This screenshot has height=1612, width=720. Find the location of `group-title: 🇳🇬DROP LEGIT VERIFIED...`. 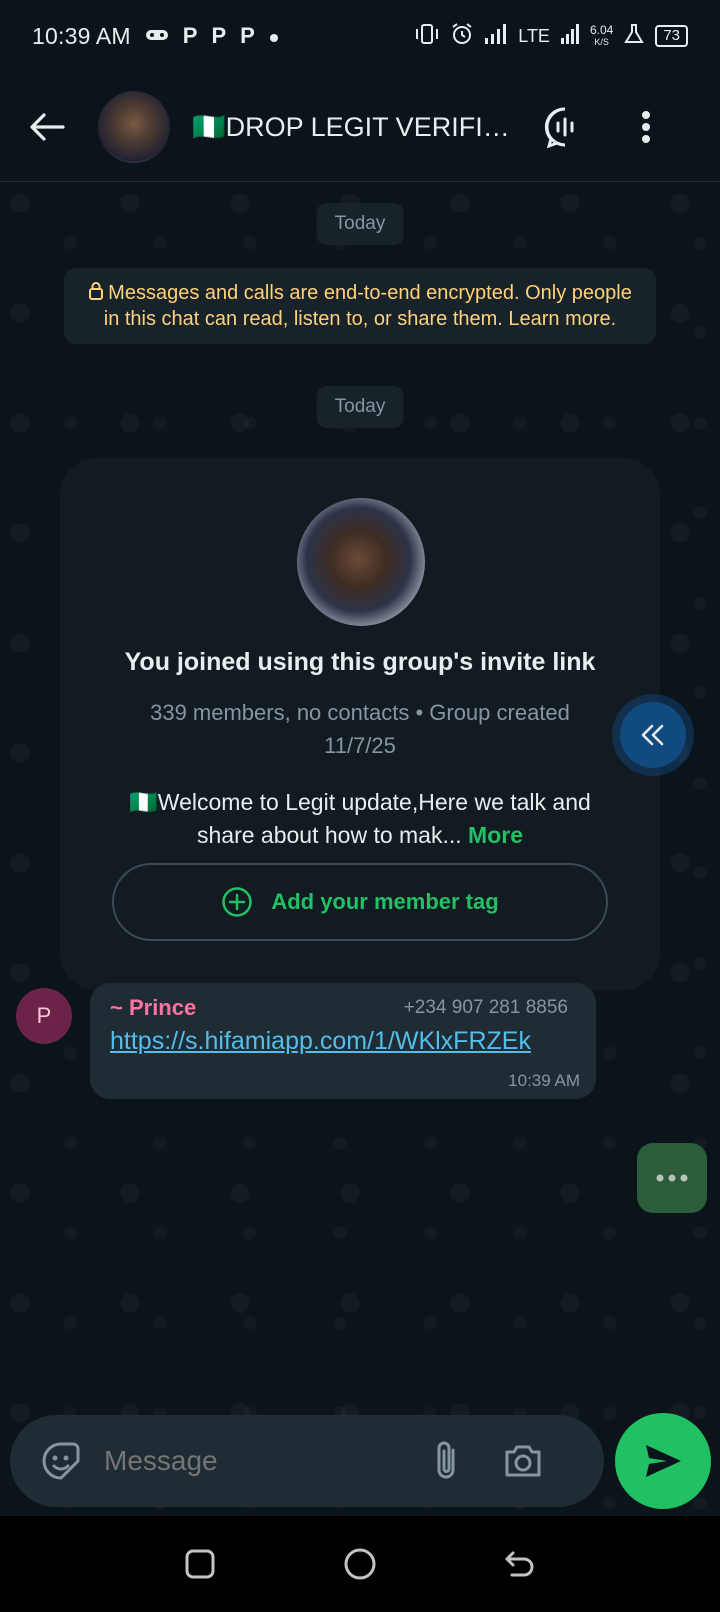

group-title: 🇳🇬DROP LEGIT VERIFIED... is located at coordinates (352, 127).